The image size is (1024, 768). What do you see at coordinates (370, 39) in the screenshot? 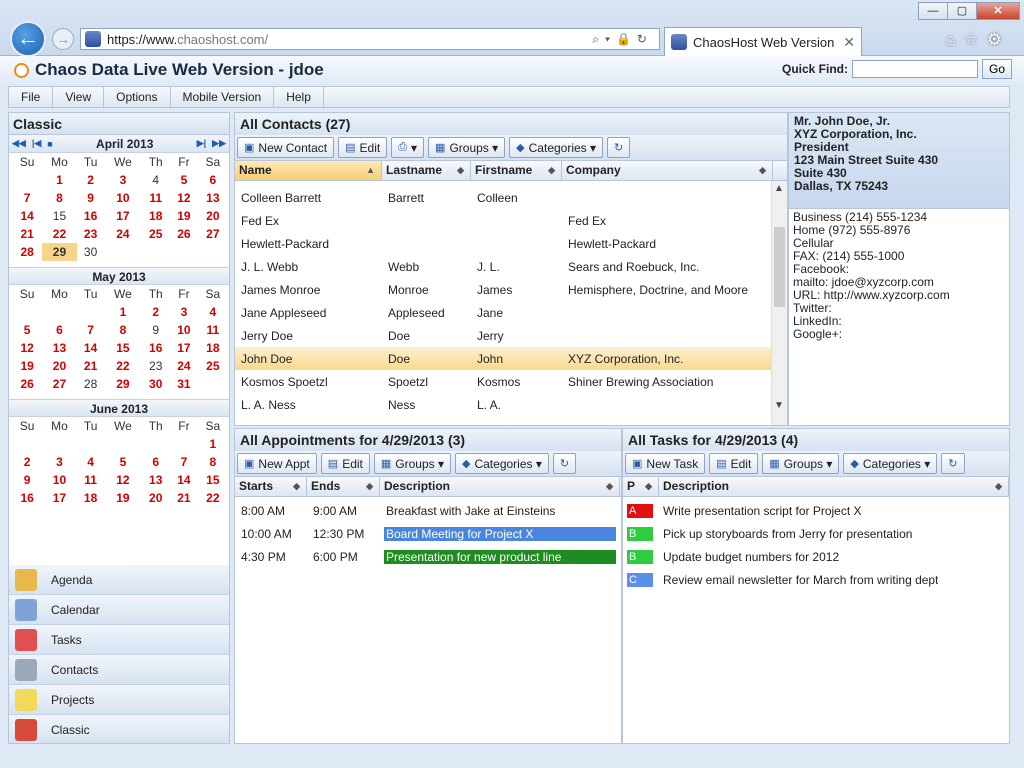
I see `address-bar: https://www.chaoshost.com/ ⌕▾🔒↻` at bounding box center [370, 39].